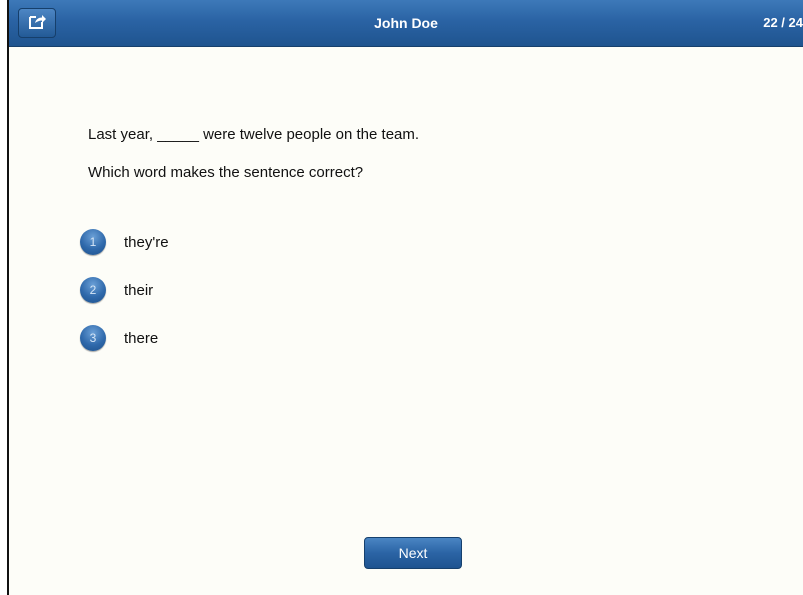  I want to click on top-bar: John Doe 22 / 24, so click(406, 23).